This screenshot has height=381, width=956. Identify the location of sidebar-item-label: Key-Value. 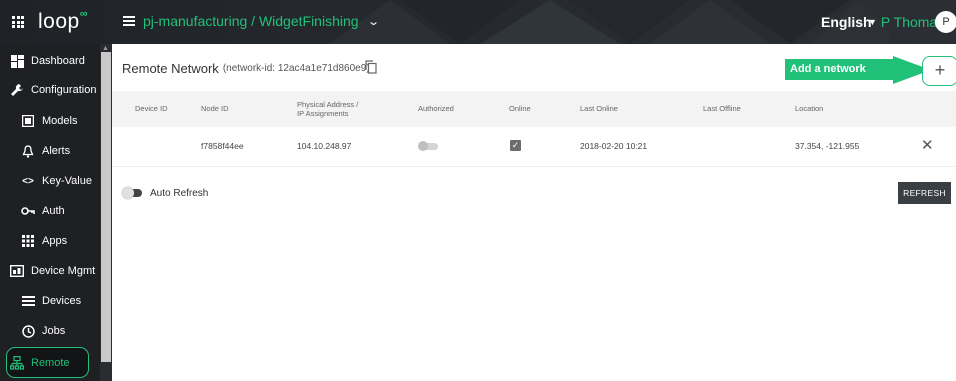
(67, 181).